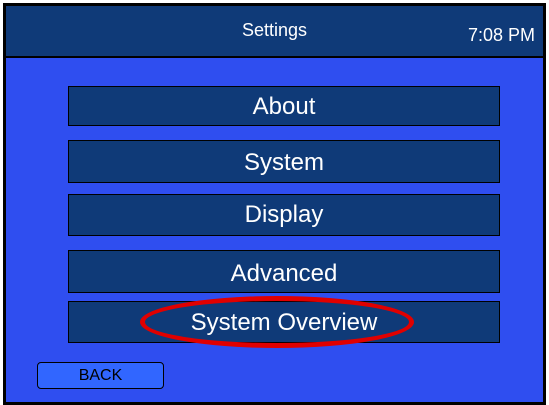  Describe the element at coordinates (284, 215) in the screenshot. I see `display-button: Display` at that location.